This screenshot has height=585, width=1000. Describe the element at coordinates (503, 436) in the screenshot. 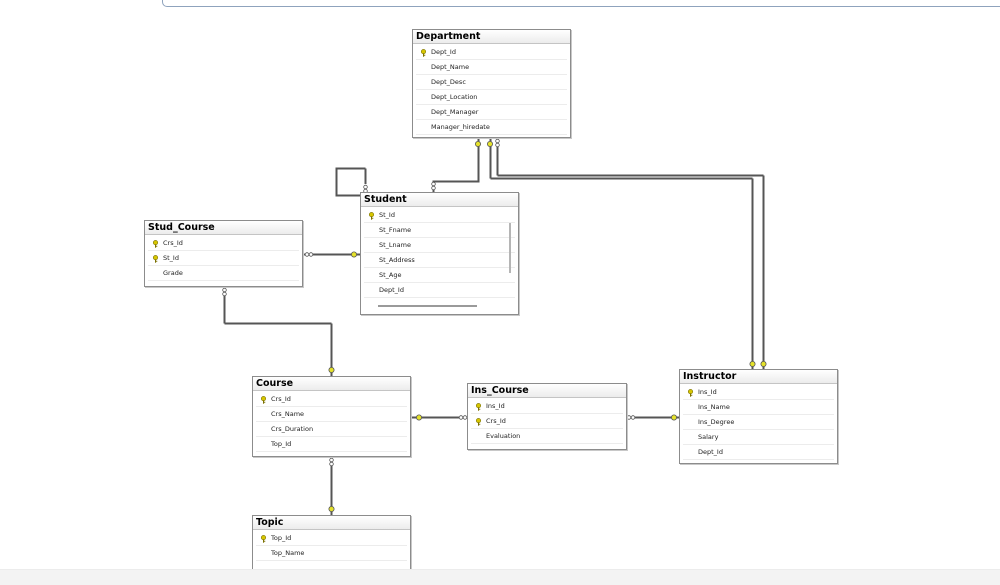

I see `column-name: Evaluation` at that location.